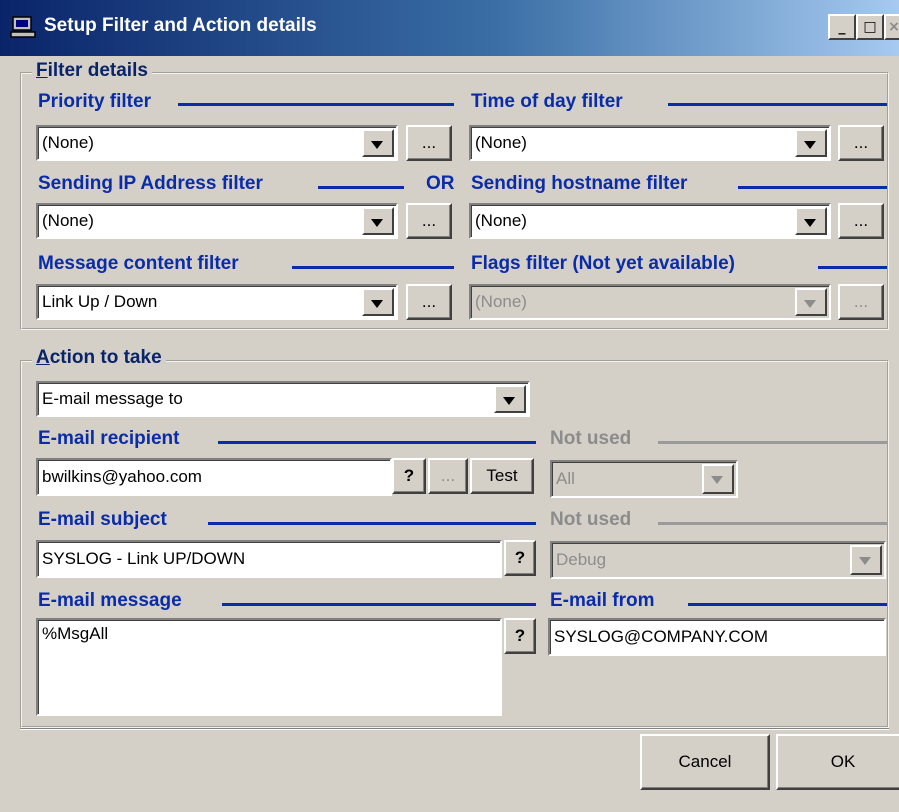  I want to click on flags-filter-line, so click(852, 267).